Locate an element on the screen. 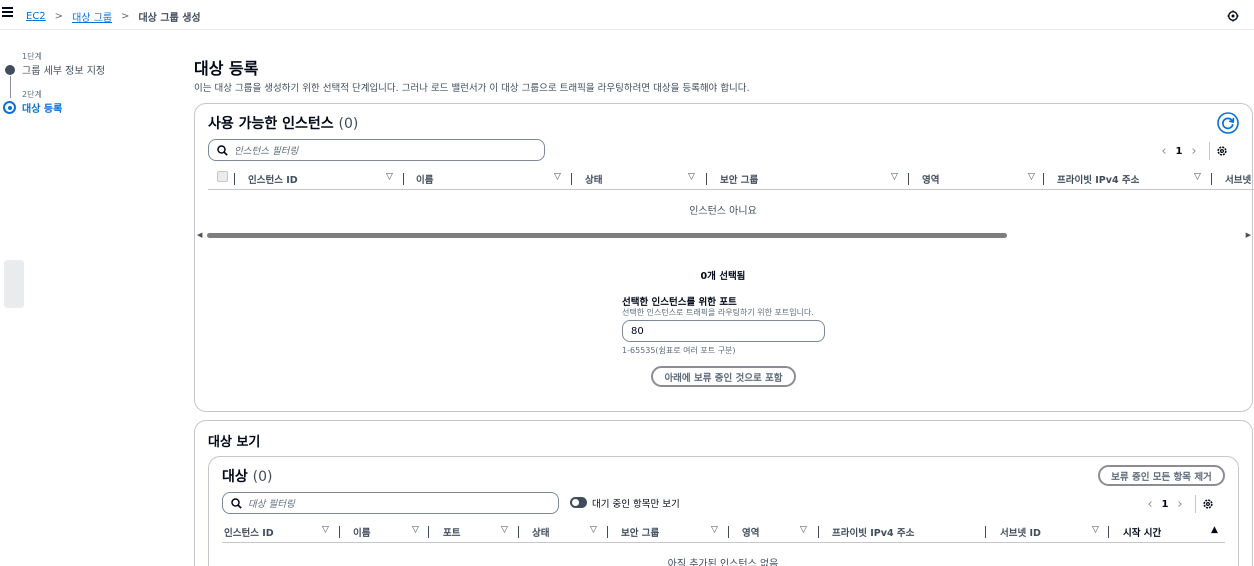 This screenshot has height=566, width=1254. side-panel-toggle is located at coordinates (14, 284).